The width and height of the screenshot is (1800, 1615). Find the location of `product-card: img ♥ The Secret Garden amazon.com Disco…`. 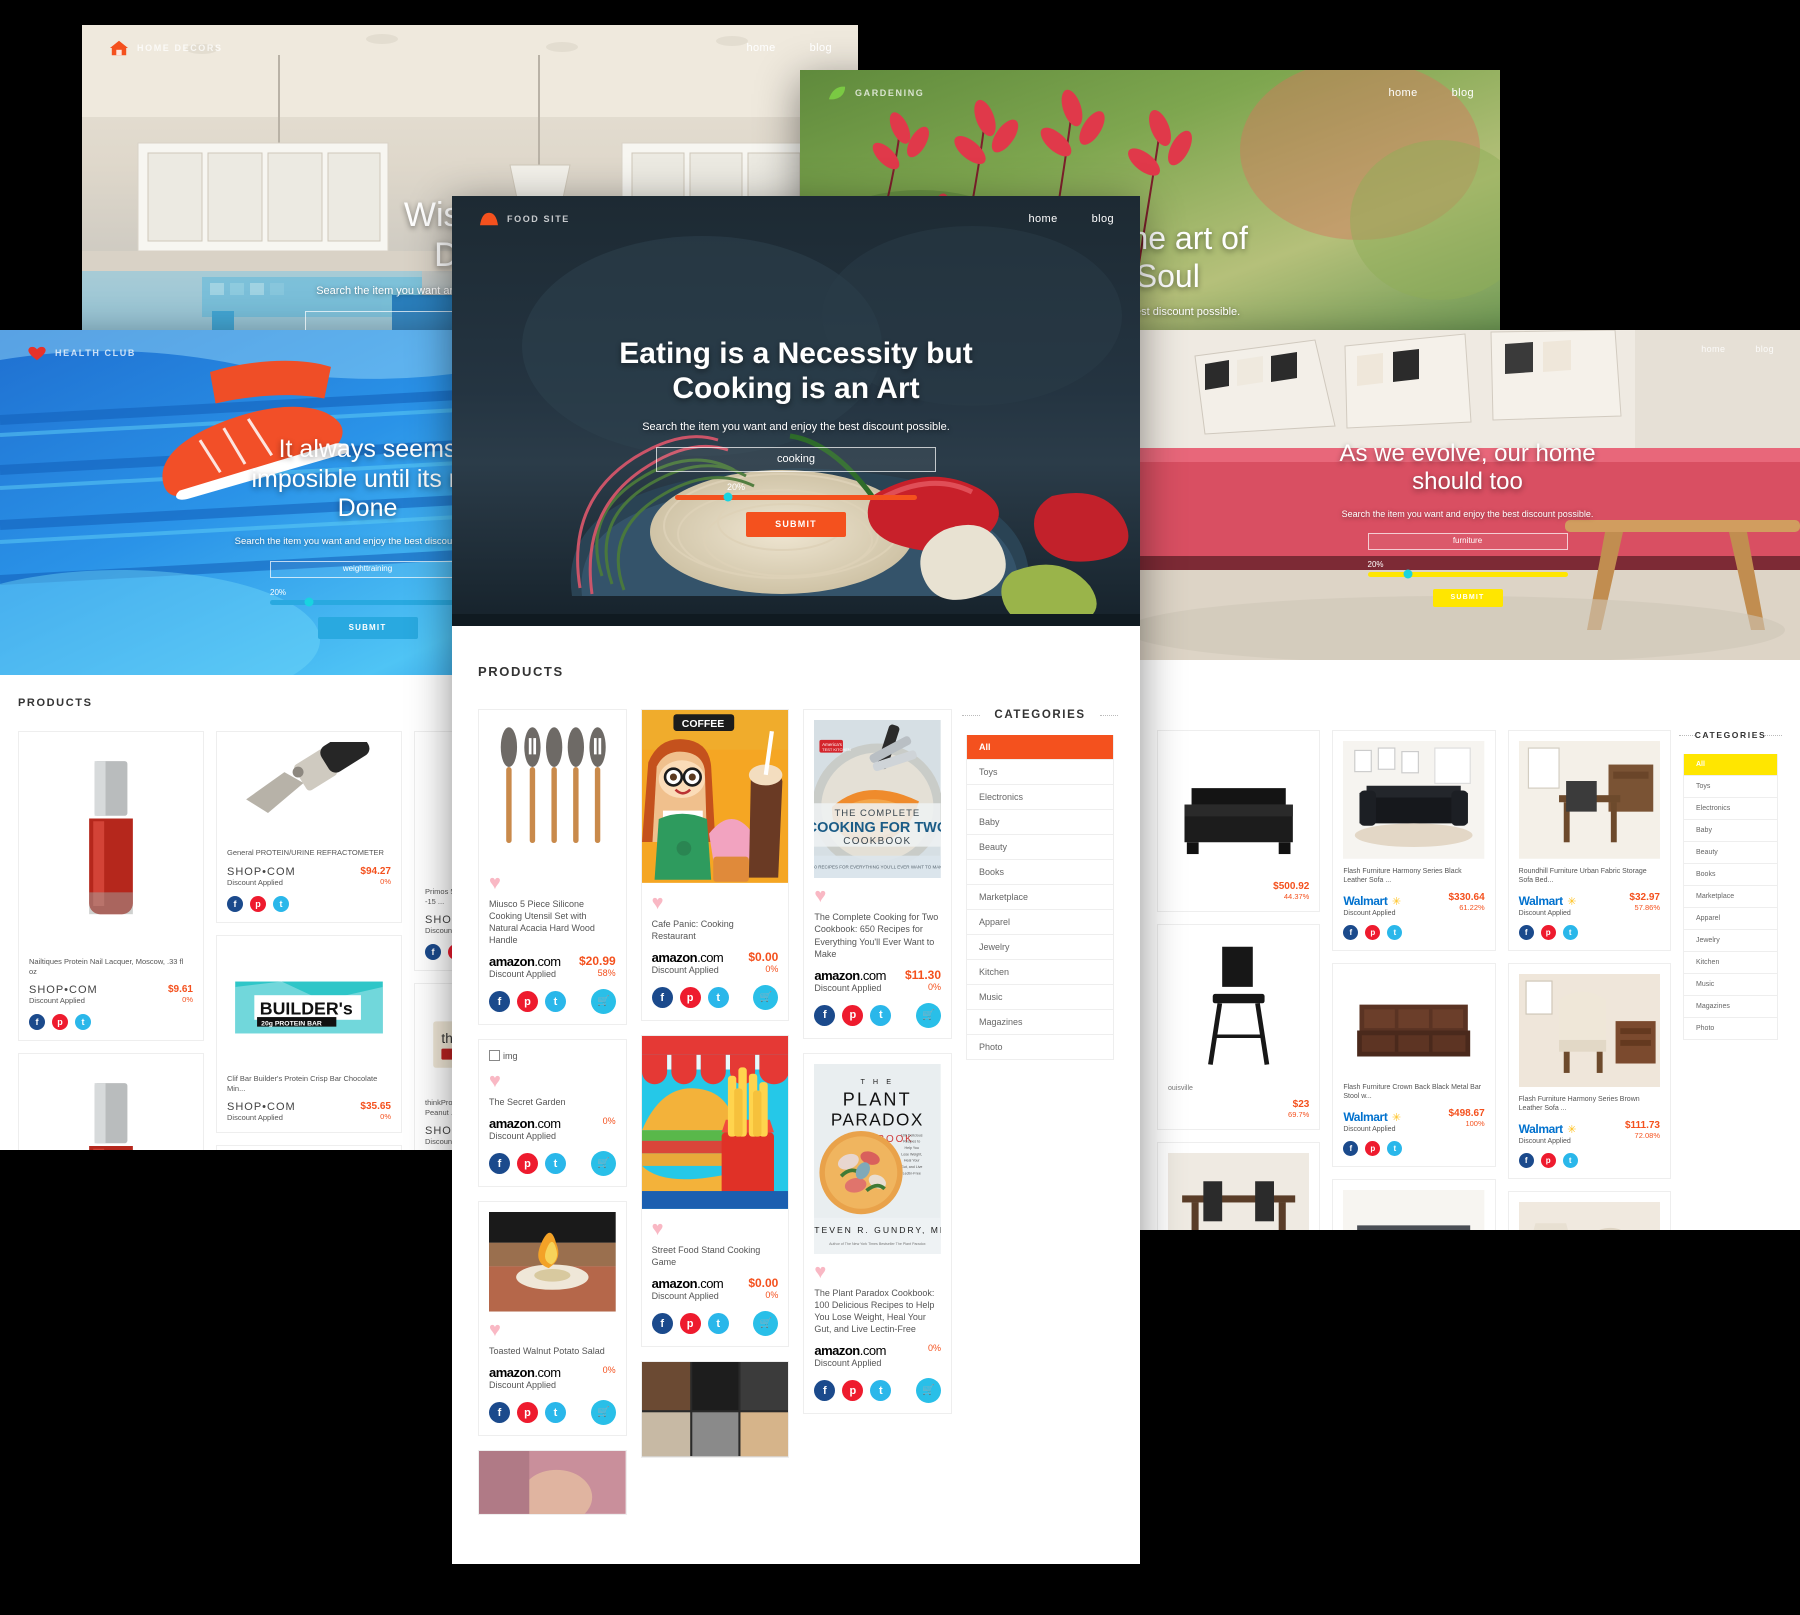

product-card: img ♥ The Secret Garden amazon.com Disco… is located at coordinates (552, 1113).